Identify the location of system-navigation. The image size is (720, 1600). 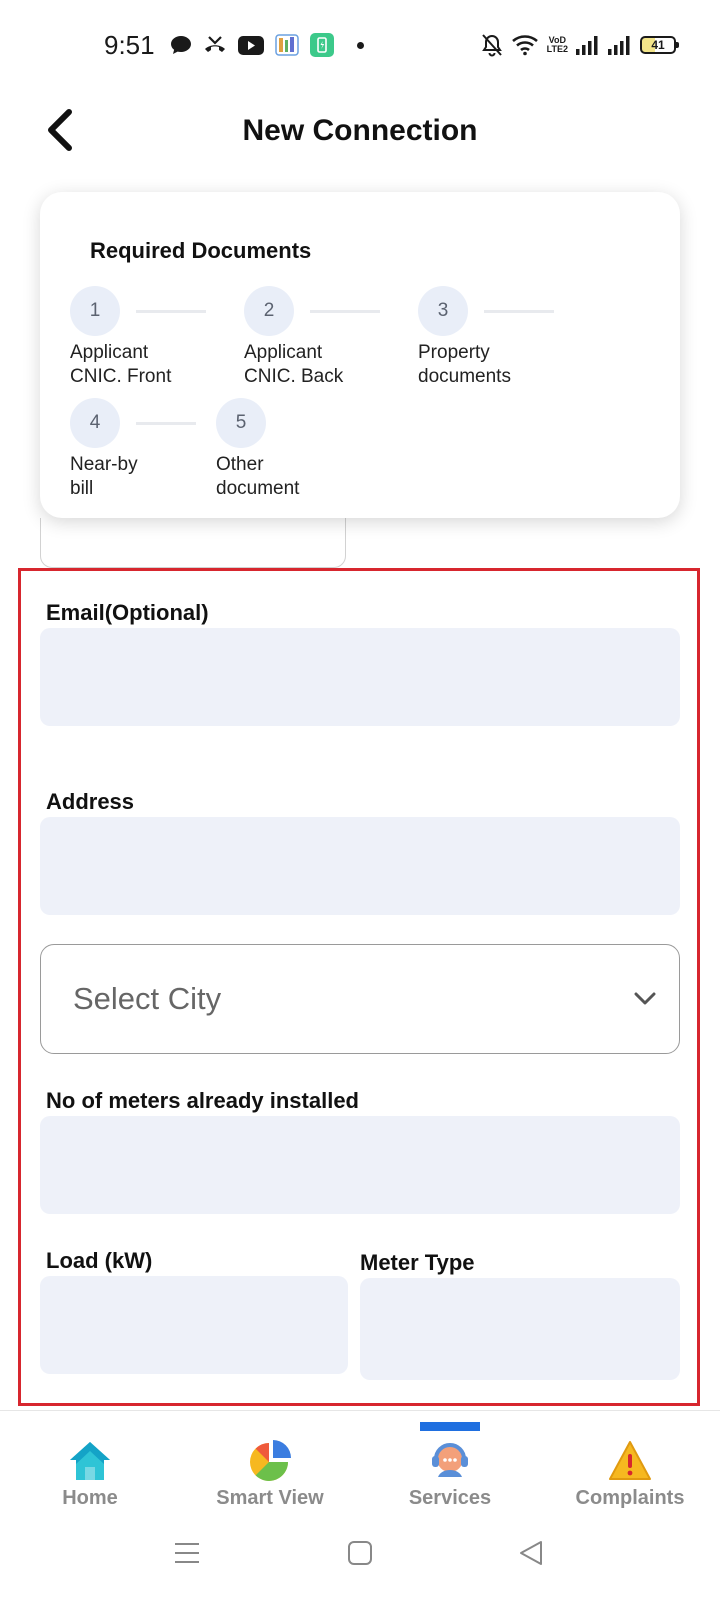
(360, 1560).